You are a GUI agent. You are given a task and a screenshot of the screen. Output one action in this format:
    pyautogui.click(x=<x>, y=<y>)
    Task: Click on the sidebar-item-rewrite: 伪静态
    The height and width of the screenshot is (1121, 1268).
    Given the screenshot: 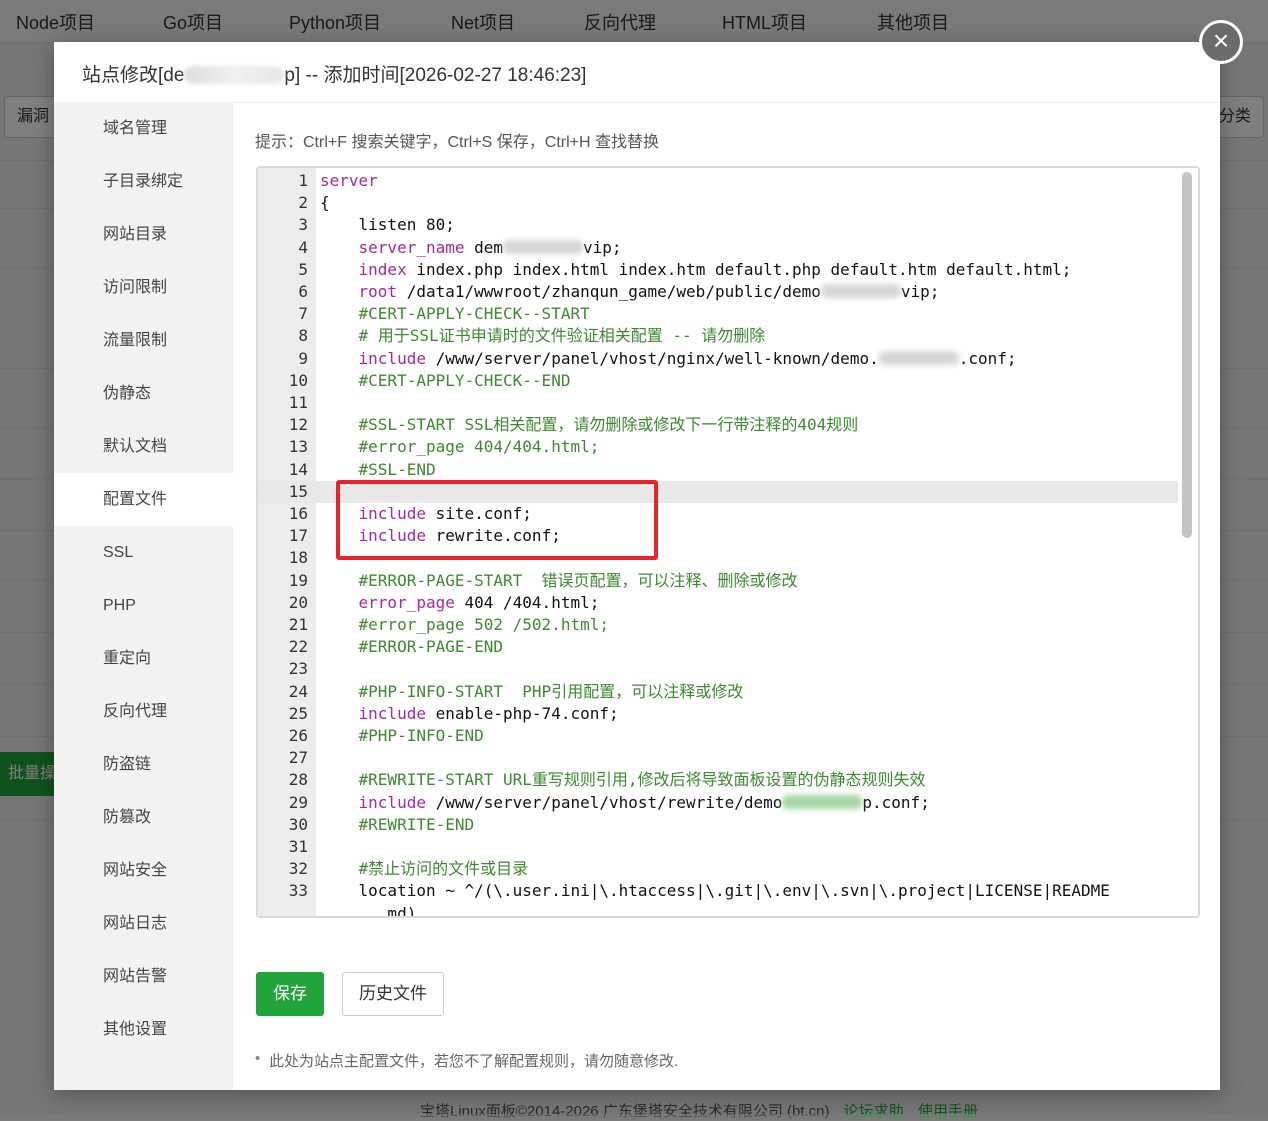 What is the action you would take?
    pyautogui.click(x=143, y=393)
    